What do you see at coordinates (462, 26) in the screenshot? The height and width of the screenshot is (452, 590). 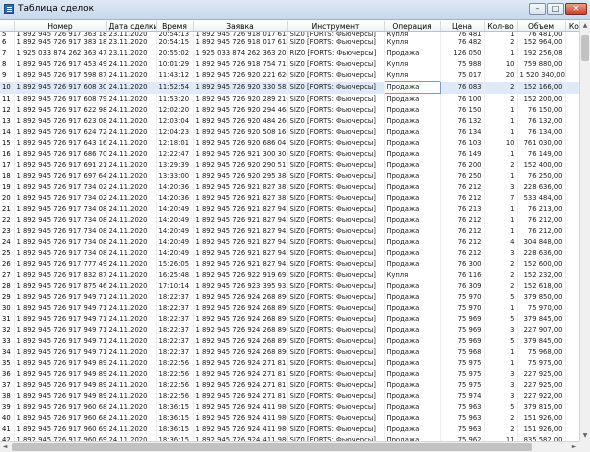 I see `column-header-price: Цена` at bounding box center [462, 26].